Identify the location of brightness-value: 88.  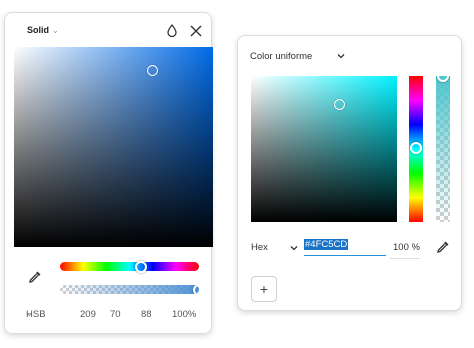
(146, 314).